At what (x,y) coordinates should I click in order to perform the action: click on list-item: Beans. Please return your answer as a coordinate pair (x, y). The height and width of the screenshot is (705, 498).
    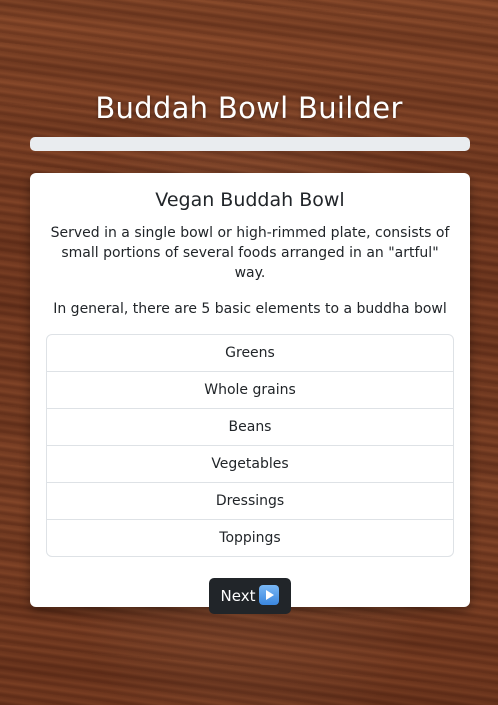
    Looking at the image, I should click on (250, 426).